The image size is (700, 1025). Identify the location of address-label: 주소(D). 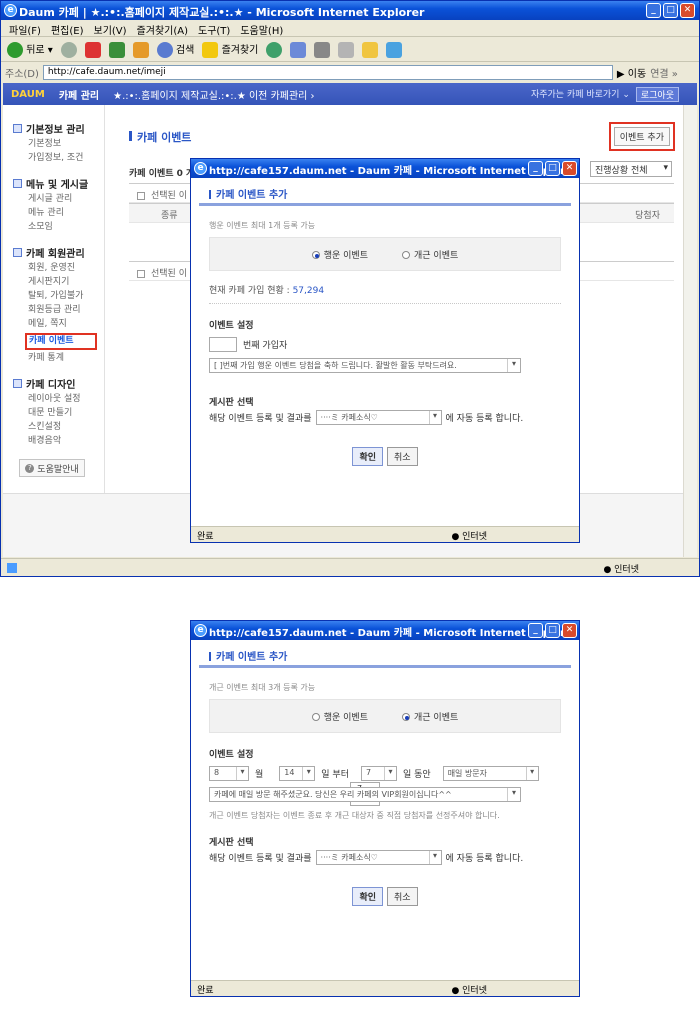
(22, 74).